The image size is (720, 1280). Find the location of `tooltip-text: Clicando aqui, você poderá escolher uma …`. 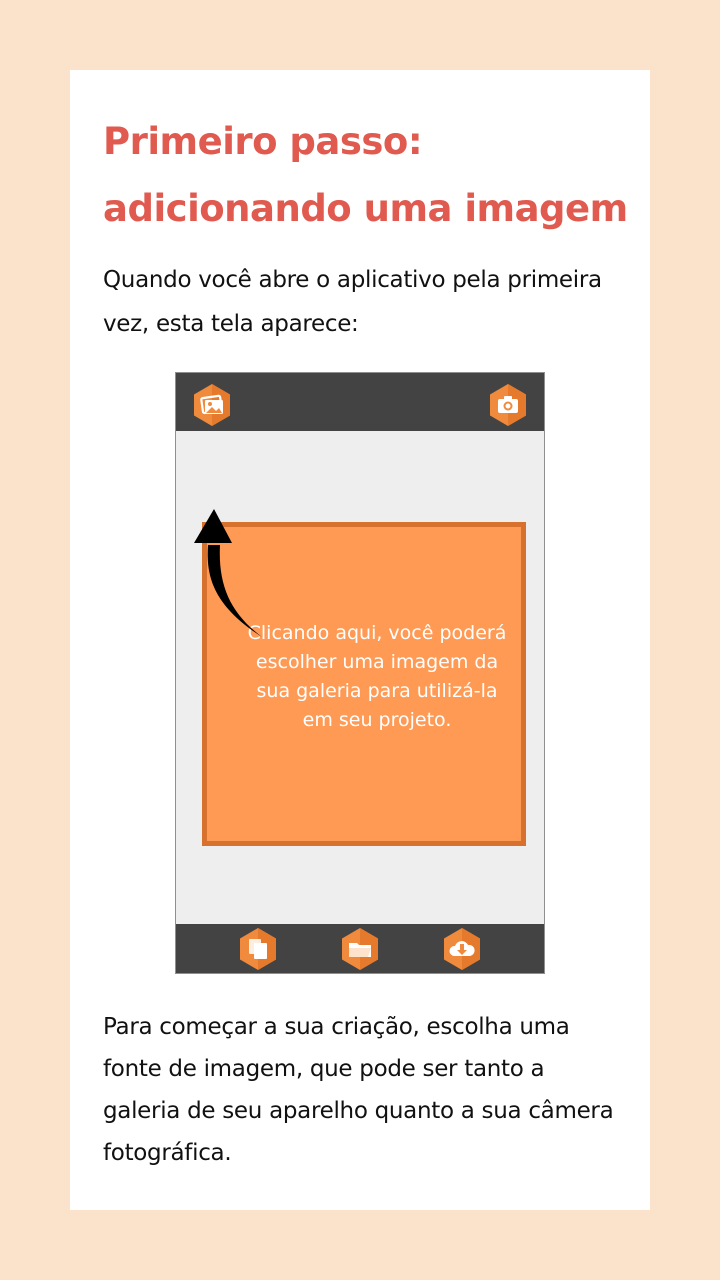

tooltip-text: Clicando aqui, você poderá escolher uma … is located at coordinates (377, 676).